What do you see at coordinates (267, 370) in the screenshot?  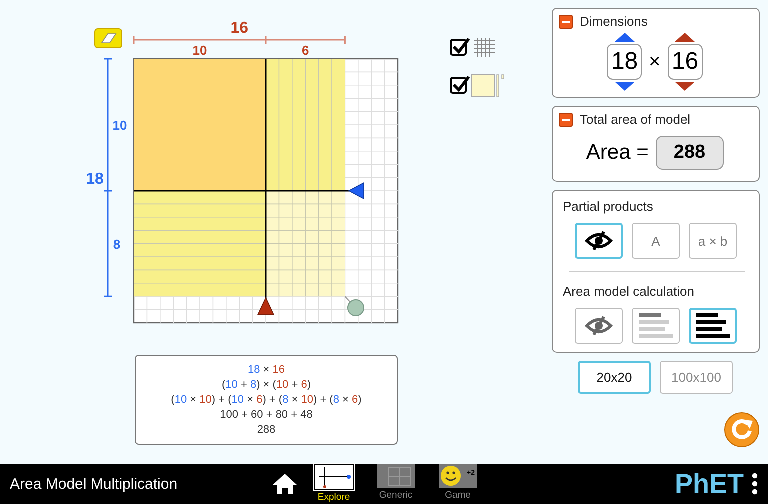 I see `calculation-line: 18 × 16` at bounding box center [267, 370].